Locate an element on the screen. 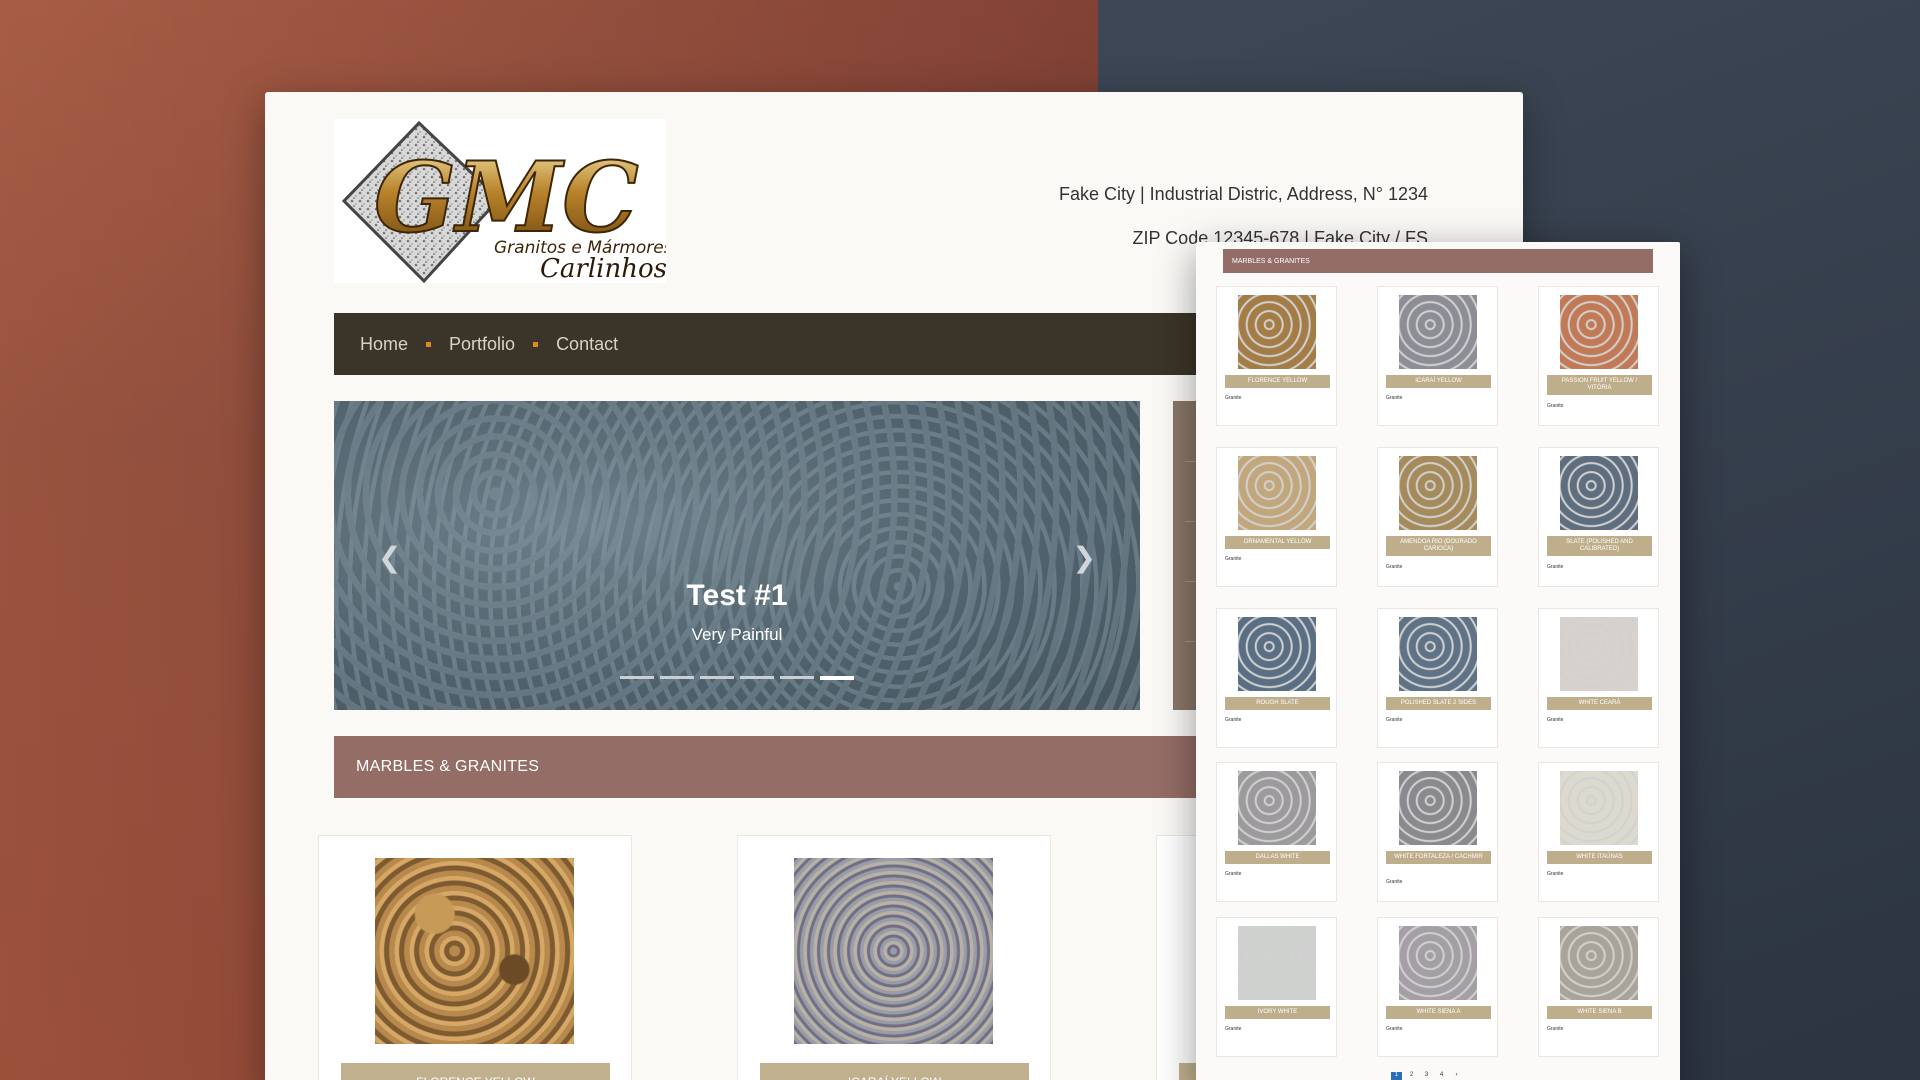  catalog-tile: WHITE SIENA B Granite is located at coordinates (1598, 987).